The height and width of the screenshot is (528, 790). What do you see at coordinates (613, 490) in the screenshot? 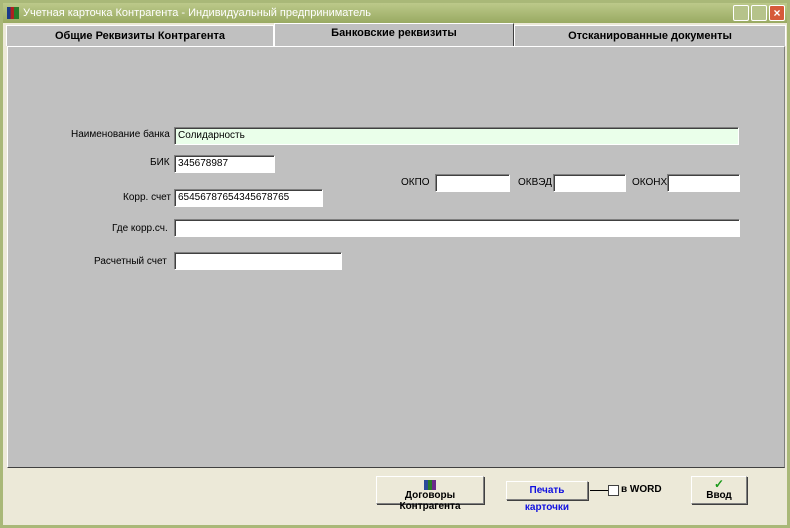
I see `word-checkbox` at bounding box center [613, 490].